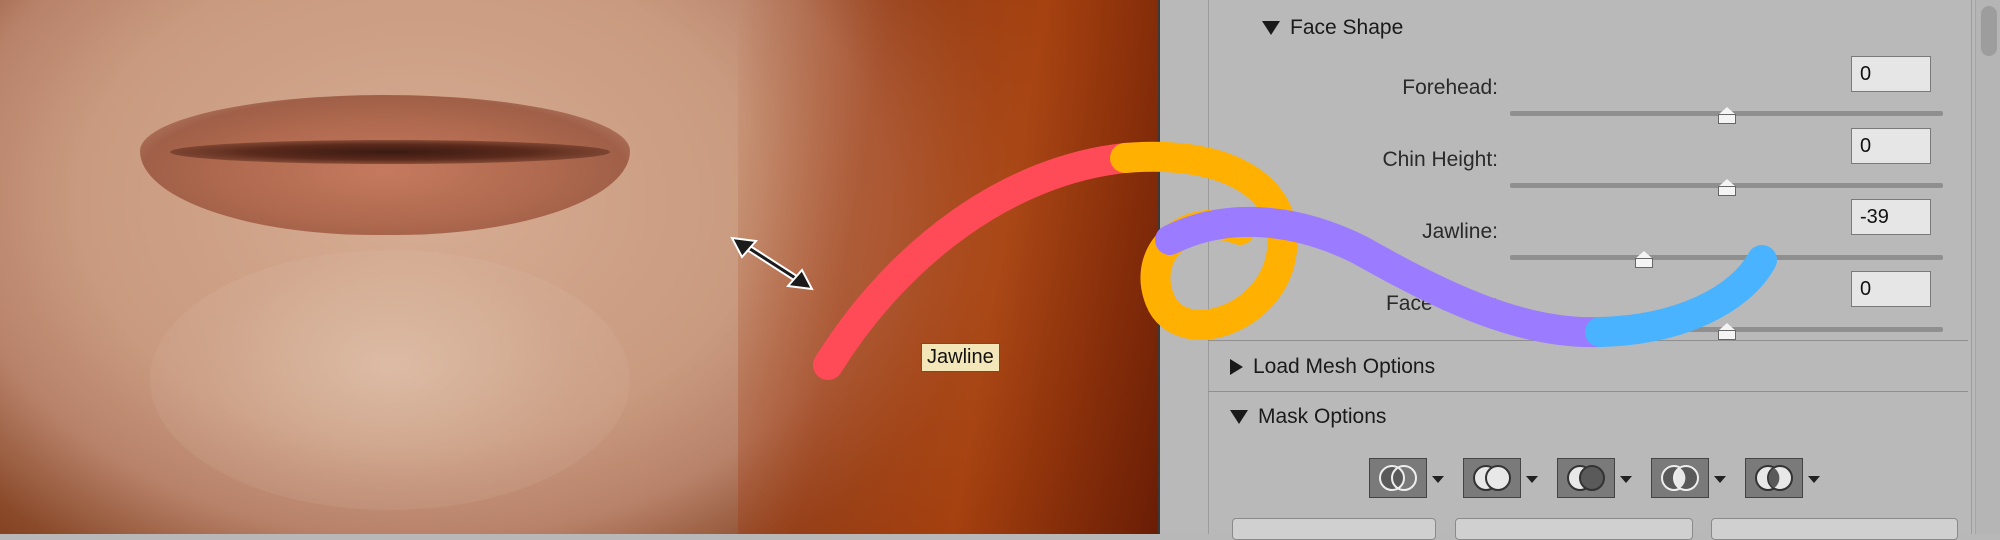 The height and width of the screenshot is (540, 2000). I want to click on mask-options-title: Mask Options, so click(1322, 416).